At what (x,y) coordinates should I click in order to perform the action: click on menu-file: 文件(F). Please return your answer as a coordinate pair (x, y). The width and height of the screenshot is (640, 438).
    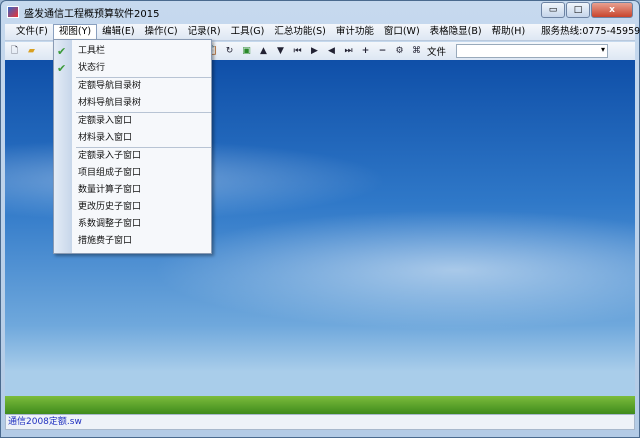
    Looking at the image, I should click on (32, 32).